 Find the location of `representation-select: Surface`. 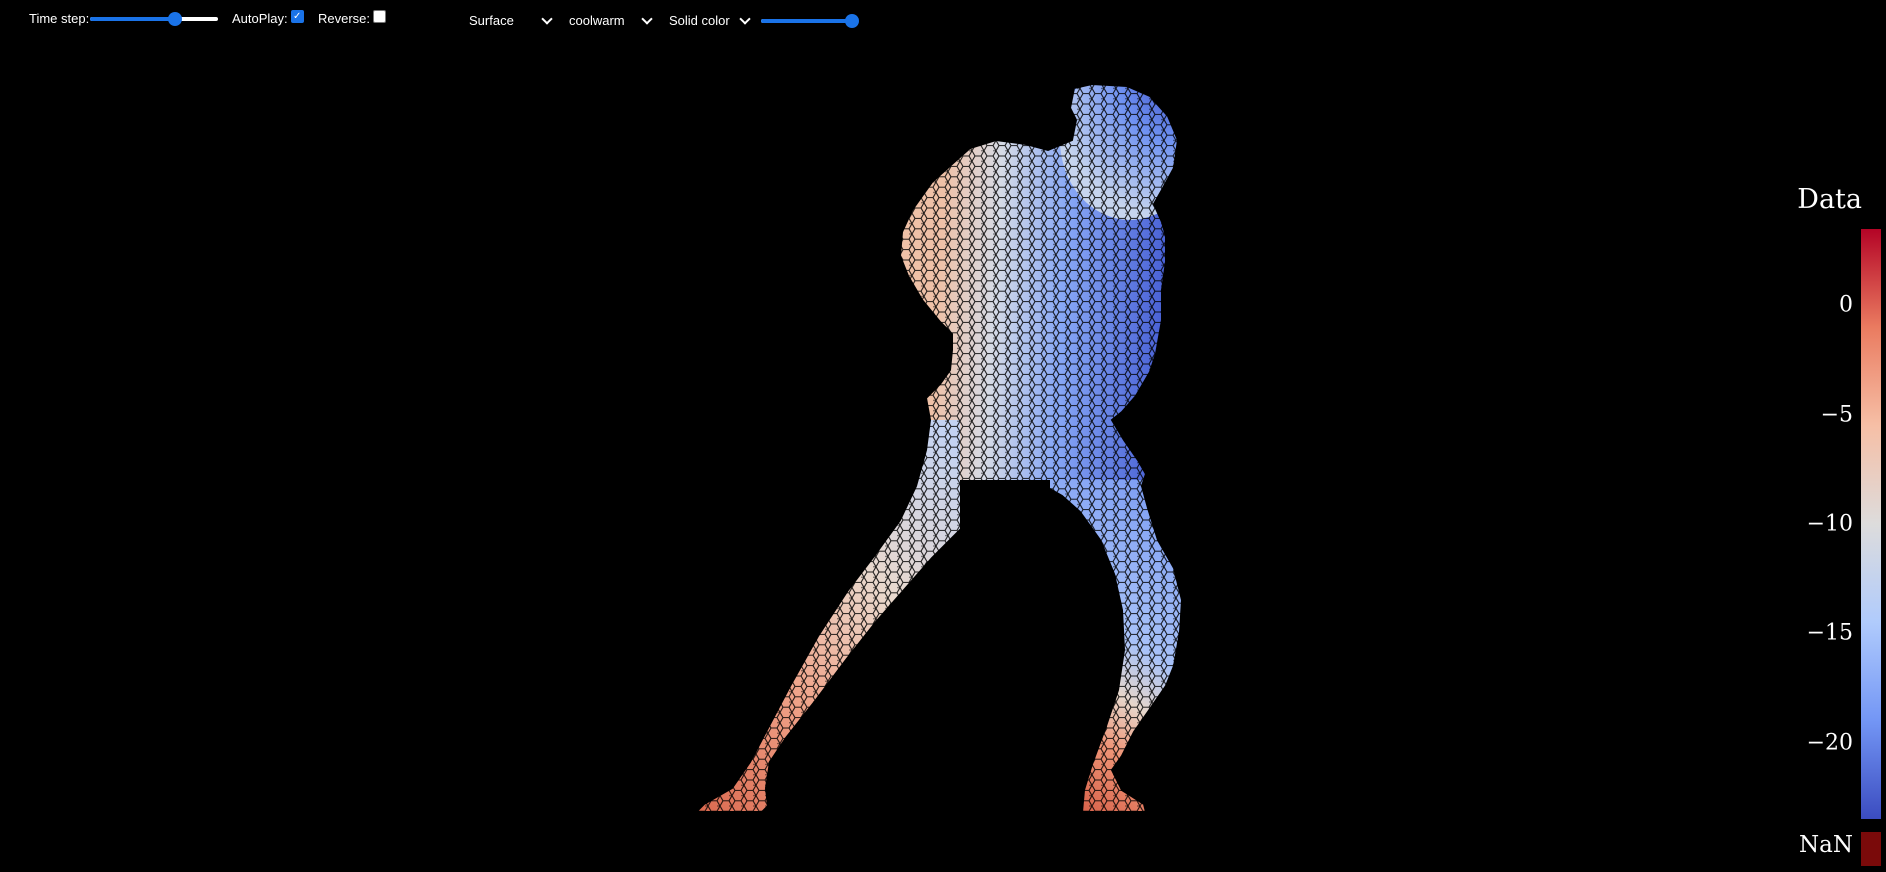

representation-select: Surface is located at coordinates (511, 20).